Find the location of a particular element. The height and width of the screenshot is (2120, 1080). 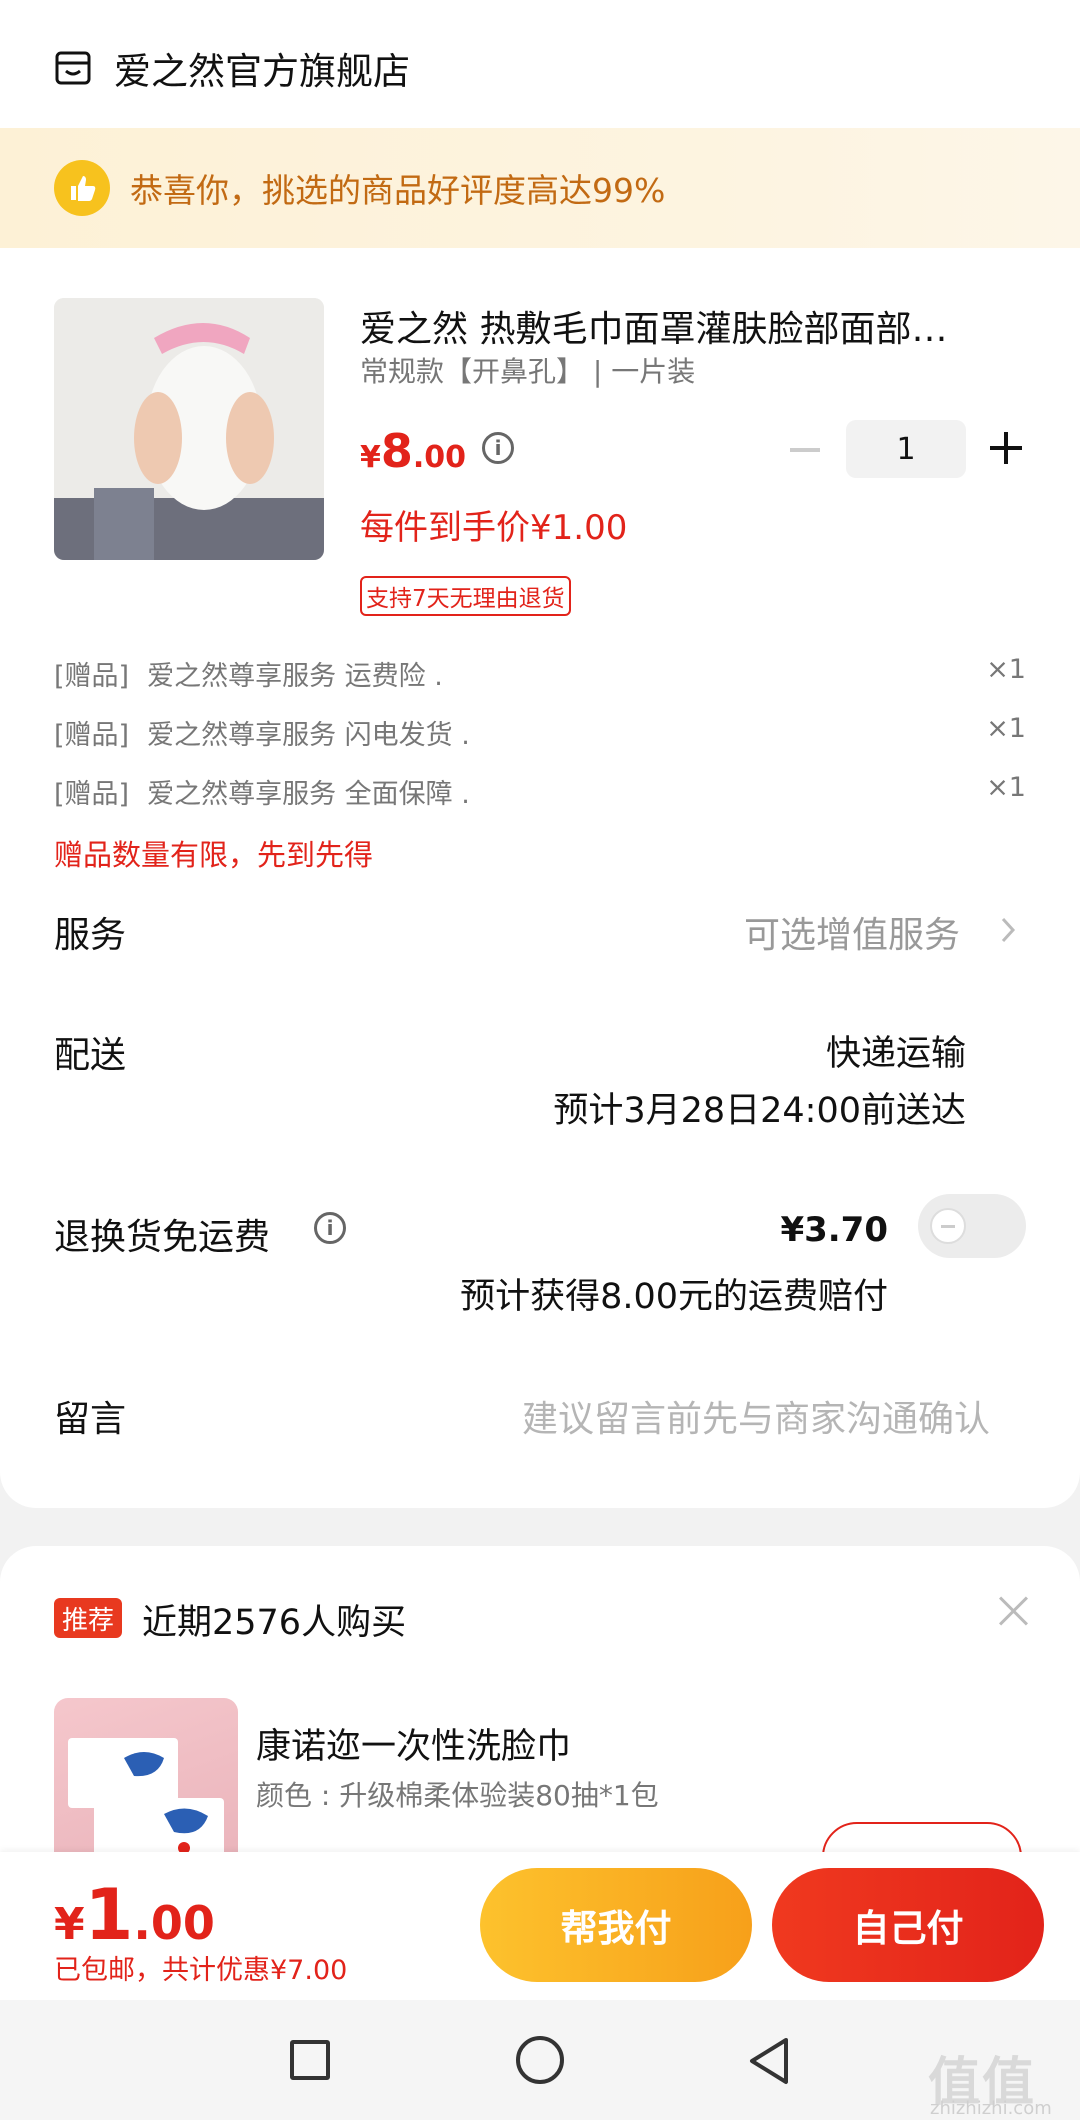

delivery-eta: 预计3月28日24:00前送达 is located at coordinates (759, 1111).